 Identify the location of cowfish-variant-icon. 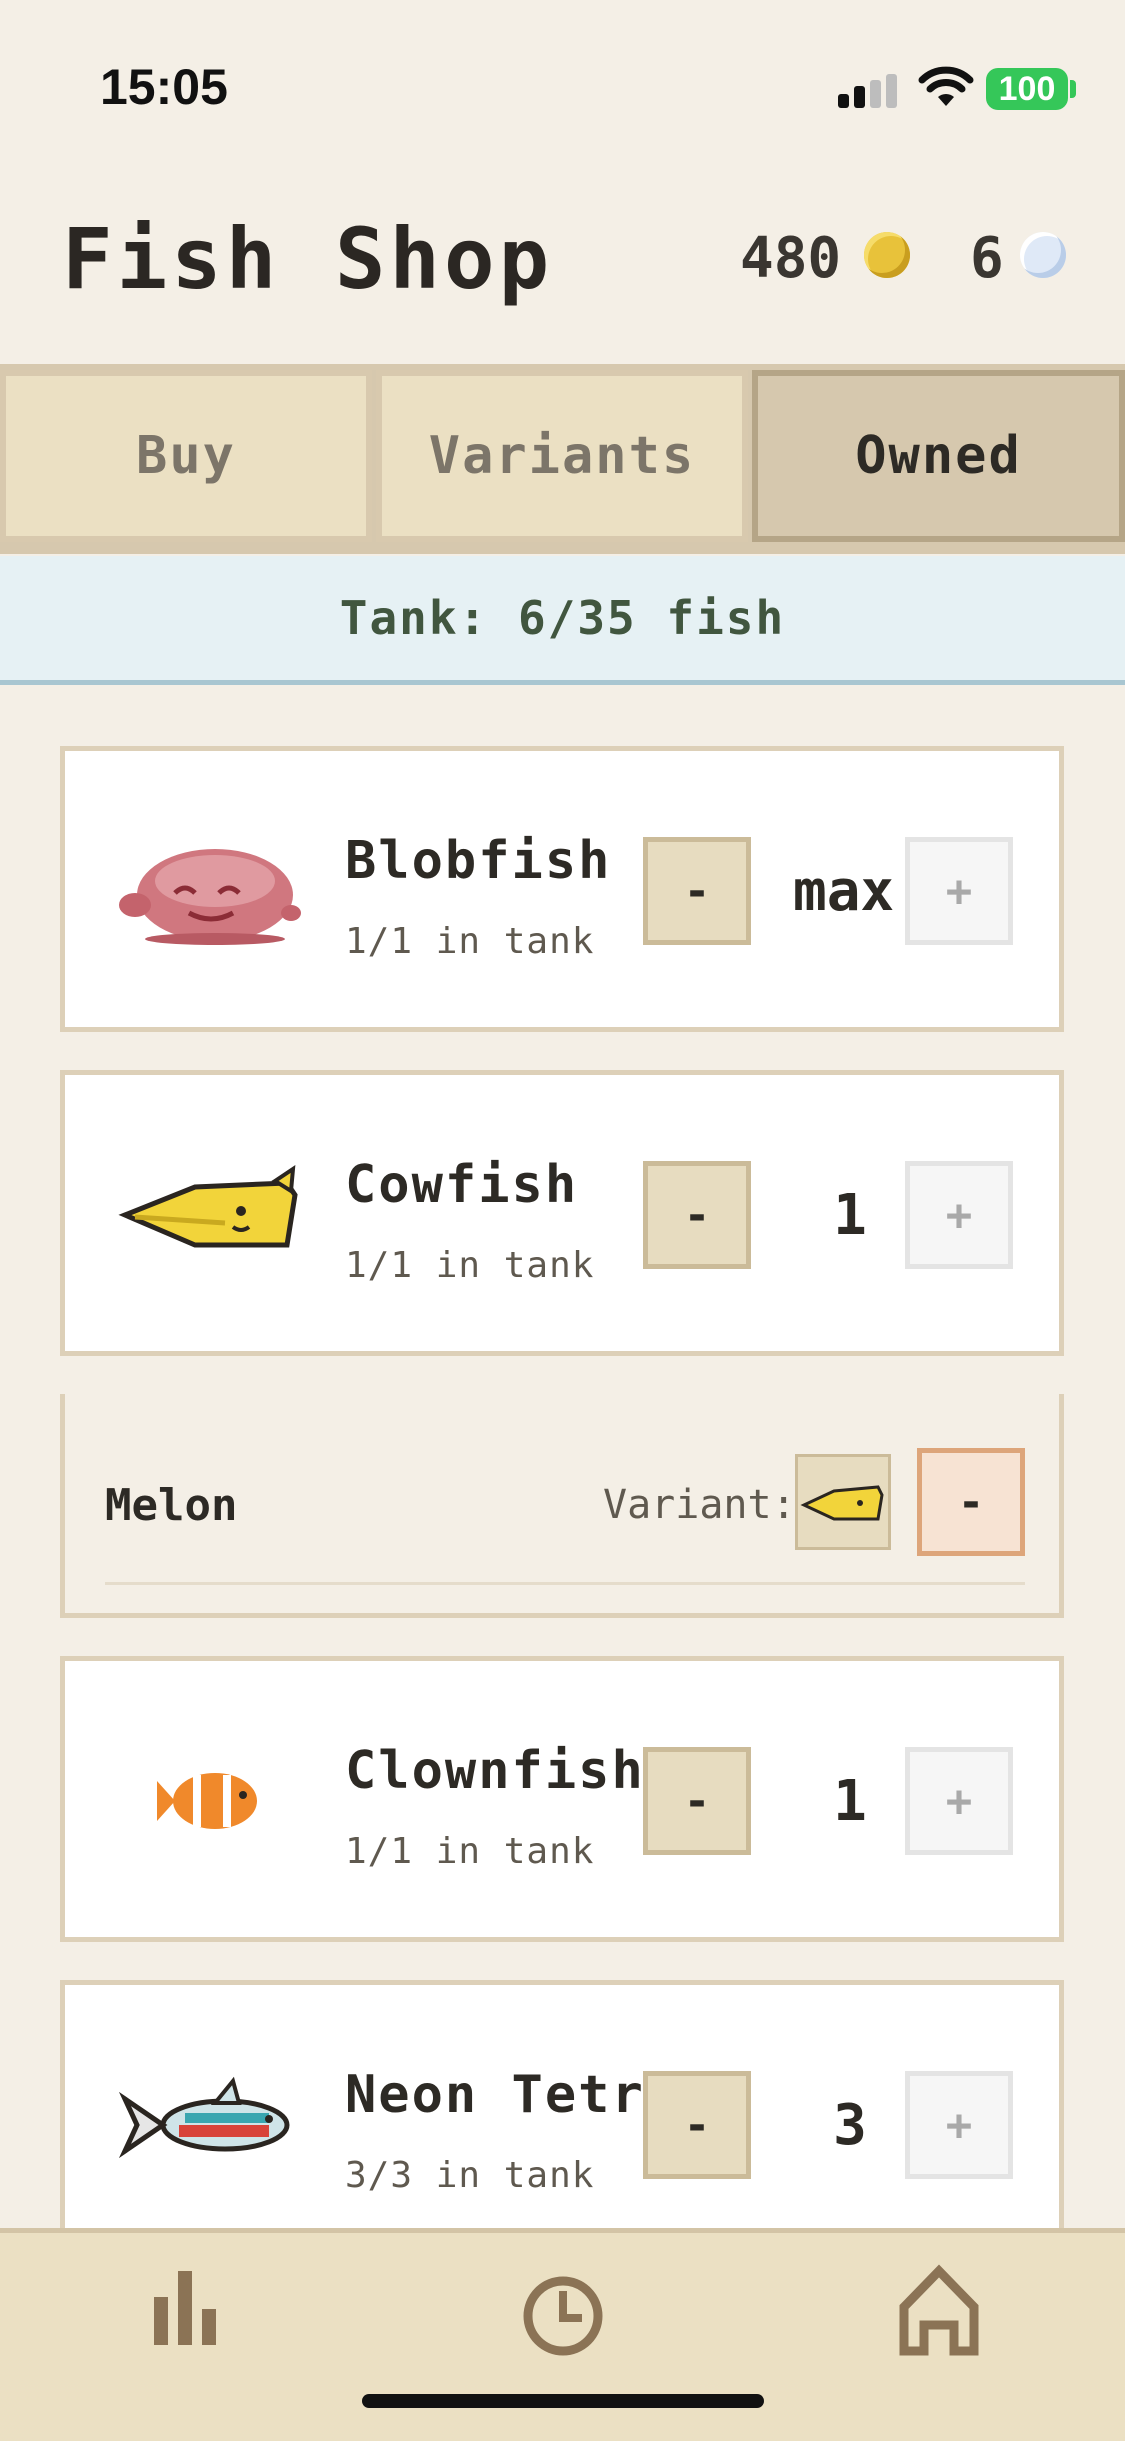
(842, 1503).